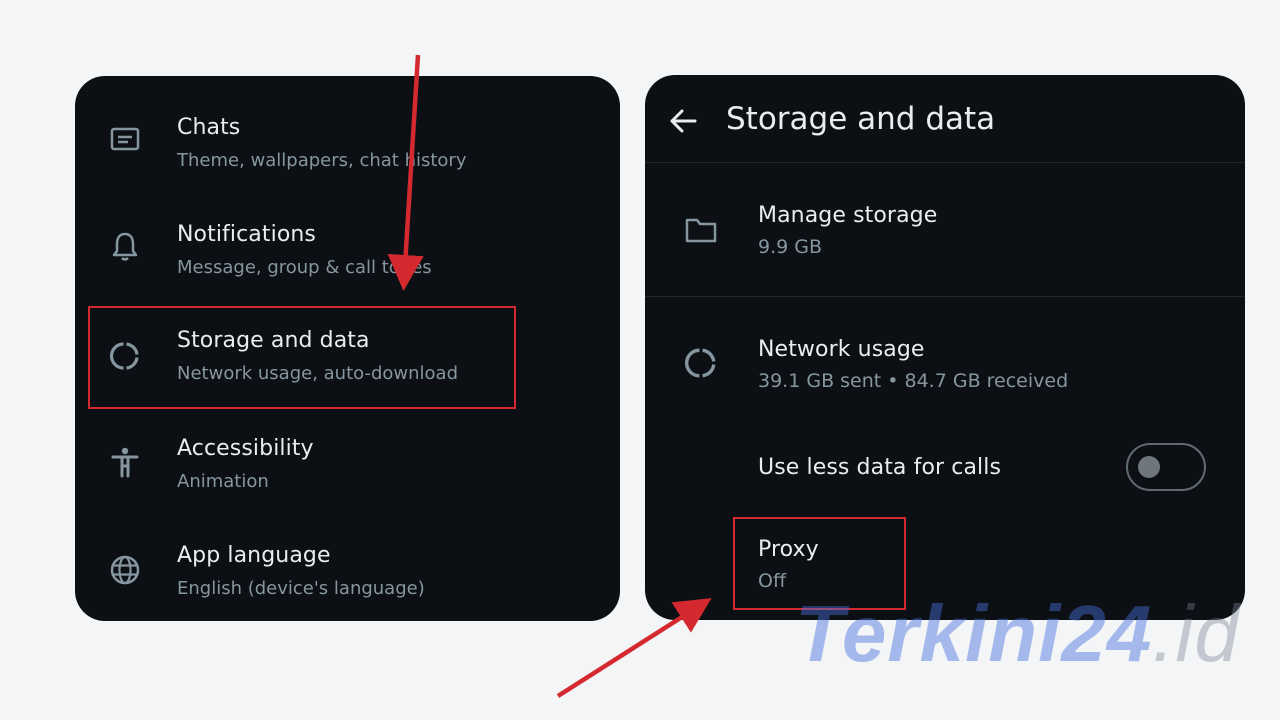 The width and height of the screenshot is (1280, 720). What do you see at coordinates (634, 648) in the screenshot?
I see `arrow-to-proxy` at bounding box center [634, 648].